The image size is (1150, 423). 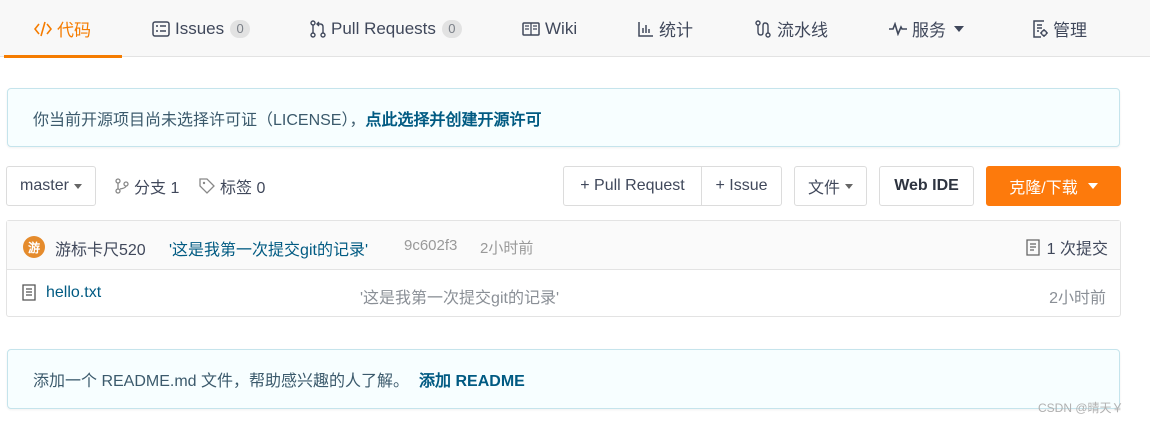 I want to click on readme-banner-text: 添加一个 README.md 文件，帮助感兴趣的人了解。, so click(x=221, y=381).